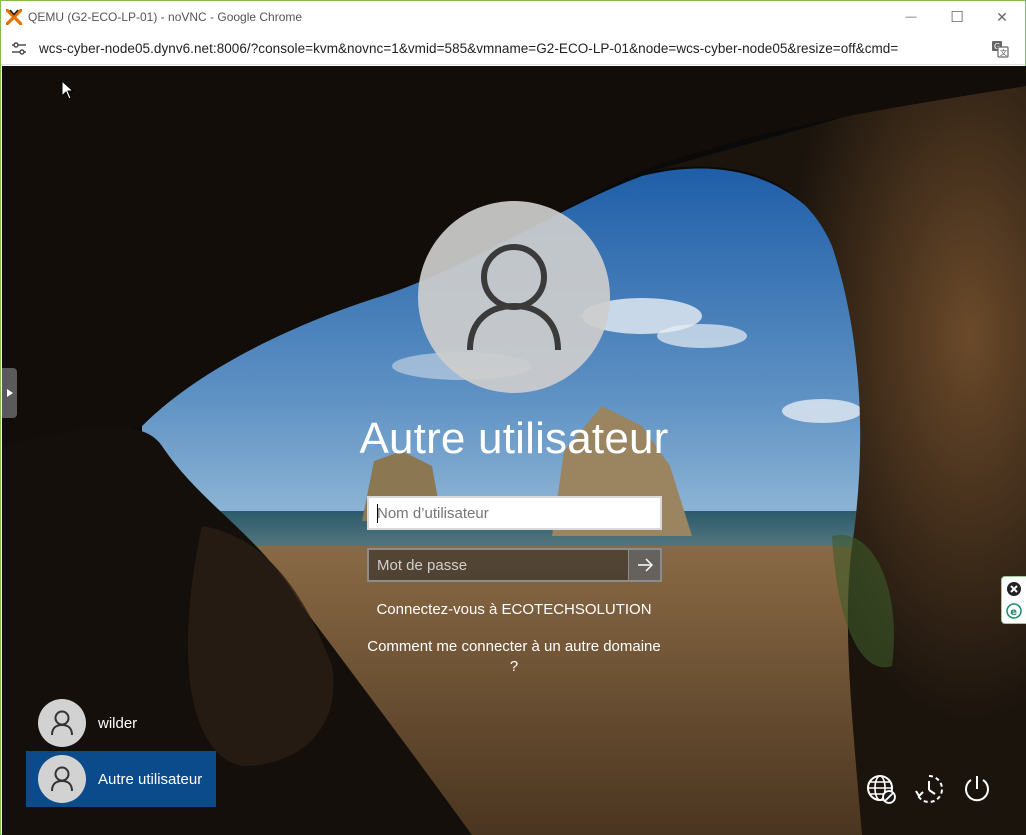 This screenshot has width=1026, height=835. I want to click on mouse-cursor-icon, so click(68, 90).